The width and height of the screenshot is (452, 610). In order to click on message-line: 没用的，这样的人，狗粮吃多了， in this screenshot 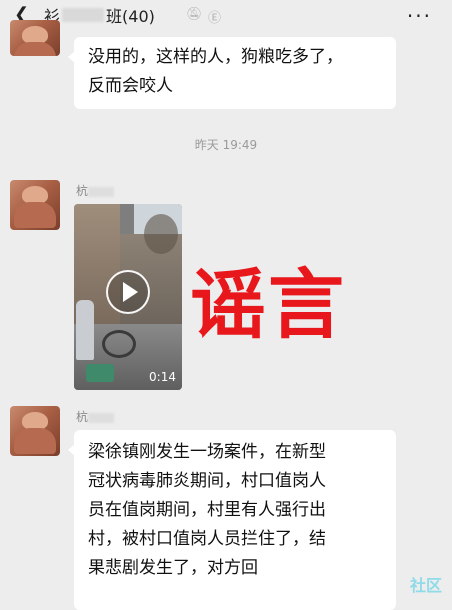, I will do `click(215, 57)`.